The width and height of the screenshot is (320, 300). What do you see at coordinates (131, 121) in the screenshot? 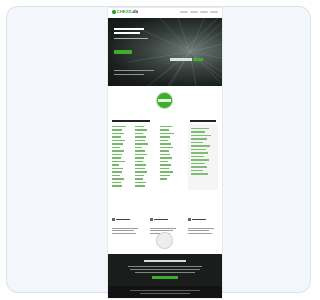
I see `directory-heading` at bounding box center [131, 121].